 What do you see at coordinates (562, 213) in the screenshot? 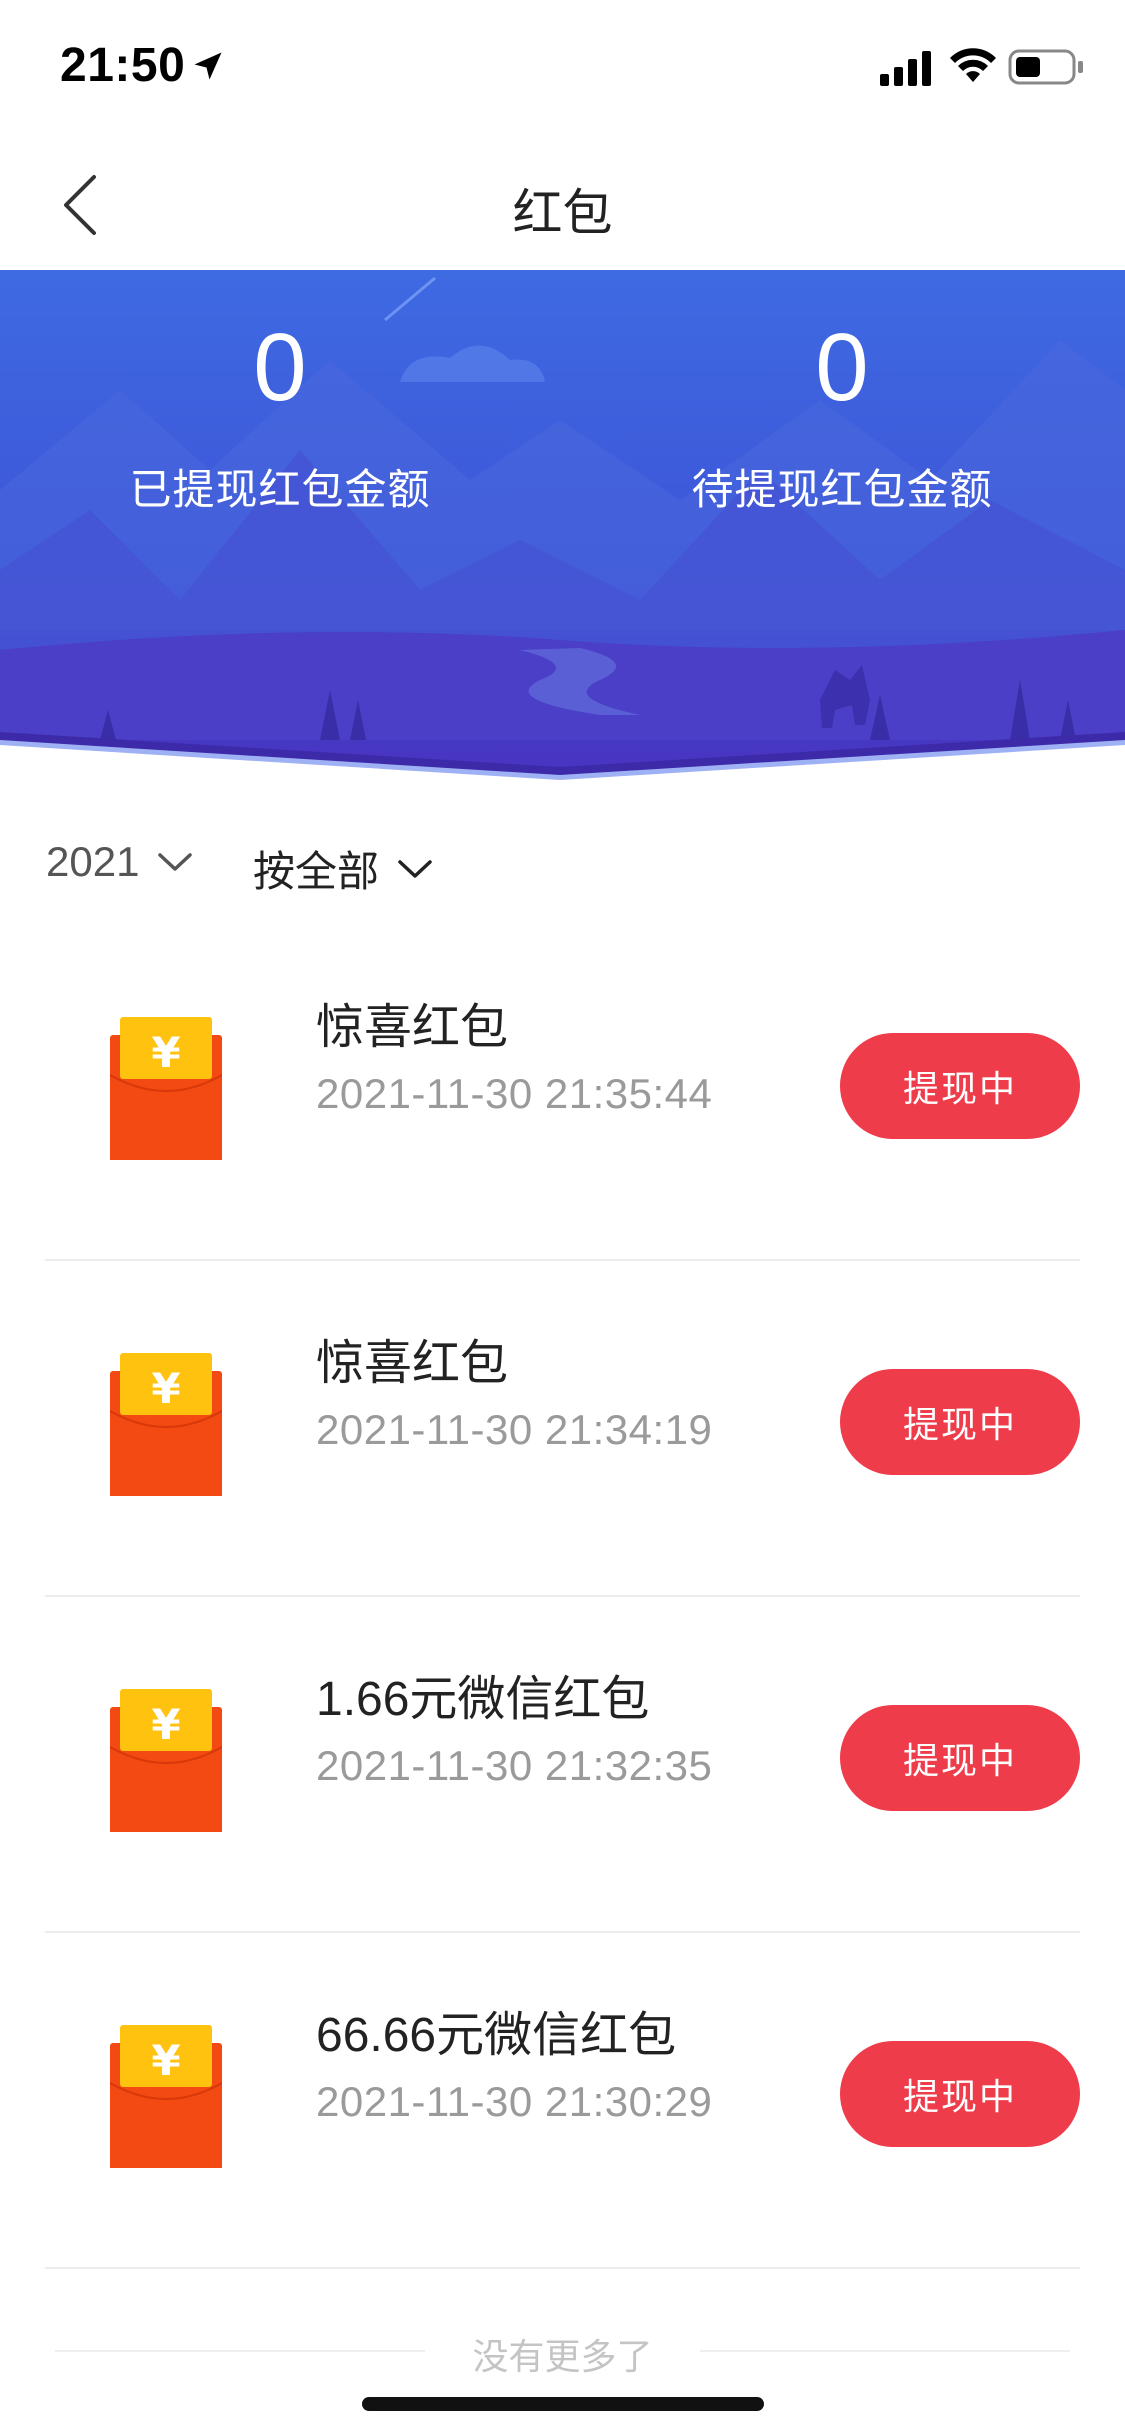
I see `page-title: 红包` at bounding box center [562, 213].